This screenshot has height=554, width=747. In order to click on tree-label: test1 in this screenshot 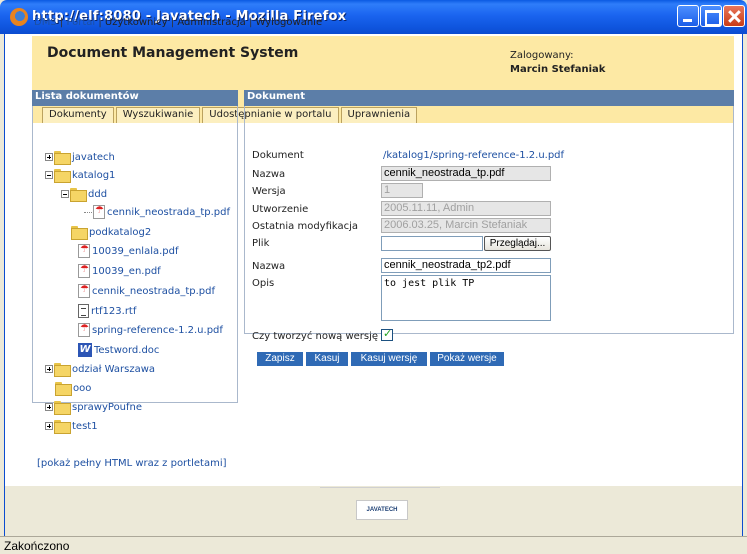, I will do `click(85, 426)`.